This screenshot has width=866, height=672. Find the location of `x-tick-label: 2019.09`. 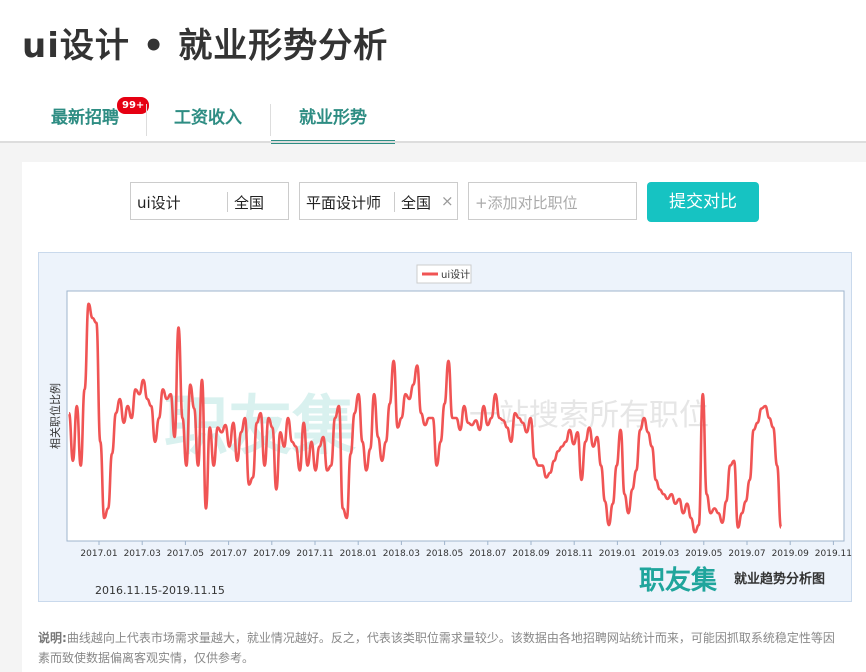

x-tick-label: 2019.09 is located at coordinates (790, 554).